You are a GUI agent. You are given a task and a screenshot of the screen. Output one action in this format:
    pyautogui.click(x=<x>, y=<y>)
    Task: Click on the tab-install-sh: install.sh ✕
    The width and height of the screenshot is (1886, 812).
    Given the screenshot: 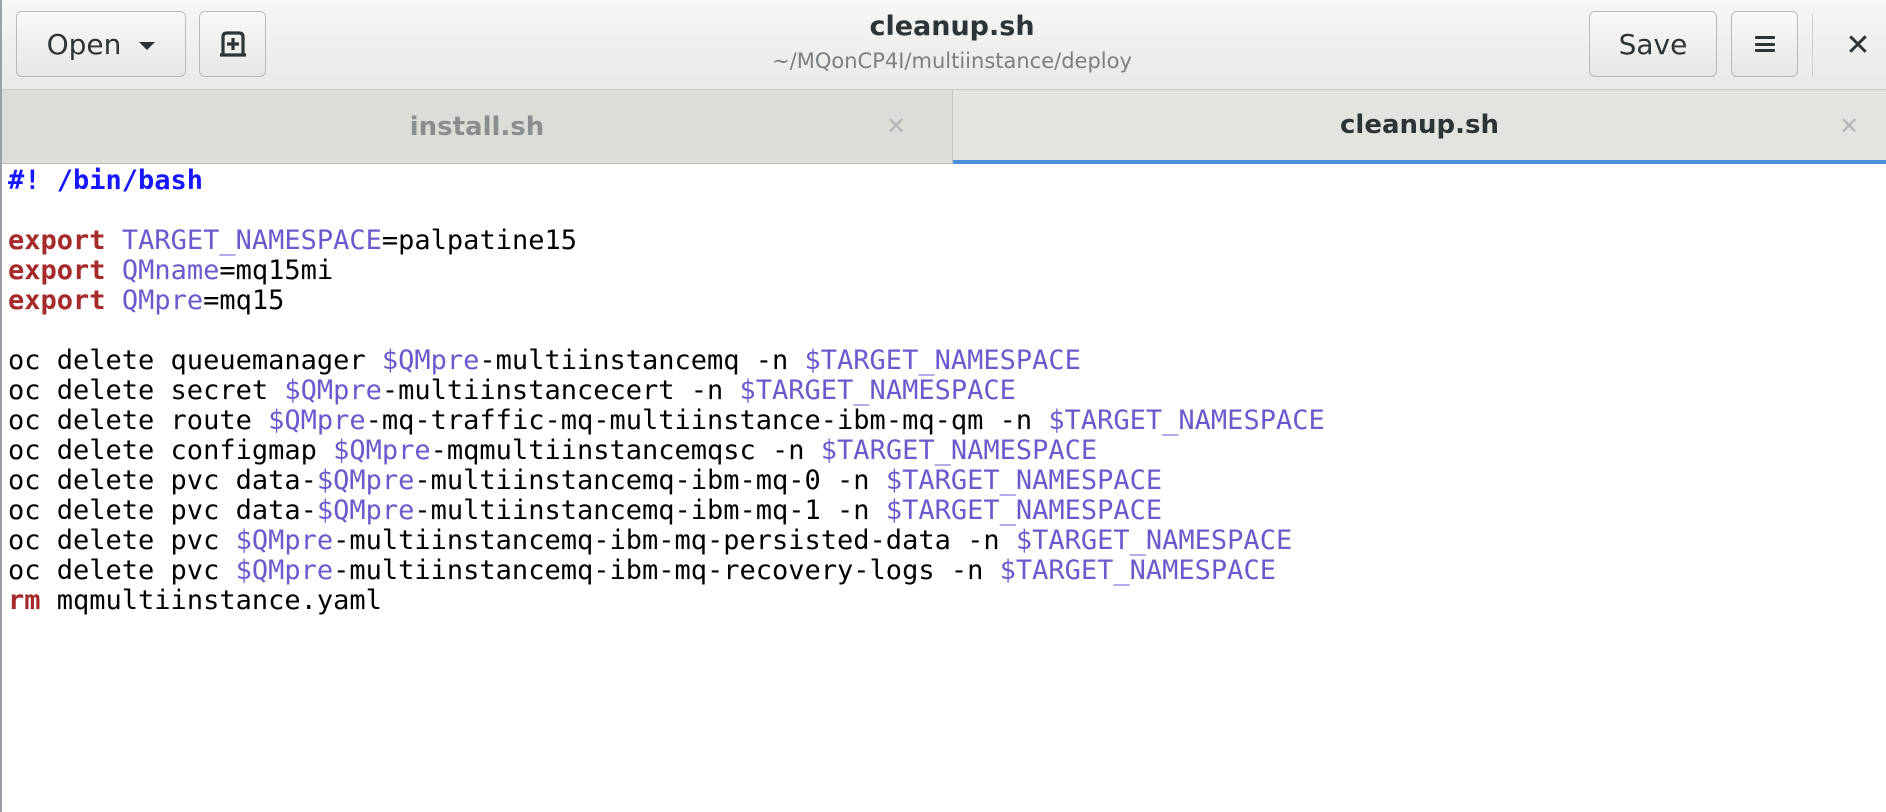 What is the action you would take?
    pyautogui.click(x=477, y=127)
    